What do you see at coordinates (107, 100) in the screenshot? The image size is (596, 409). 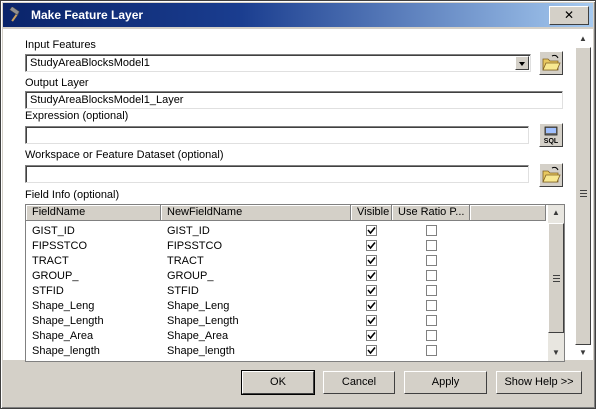 I see `output-layer-value: StudyAreaBlocksModel1_Layer` at bounding box center [107, 100].